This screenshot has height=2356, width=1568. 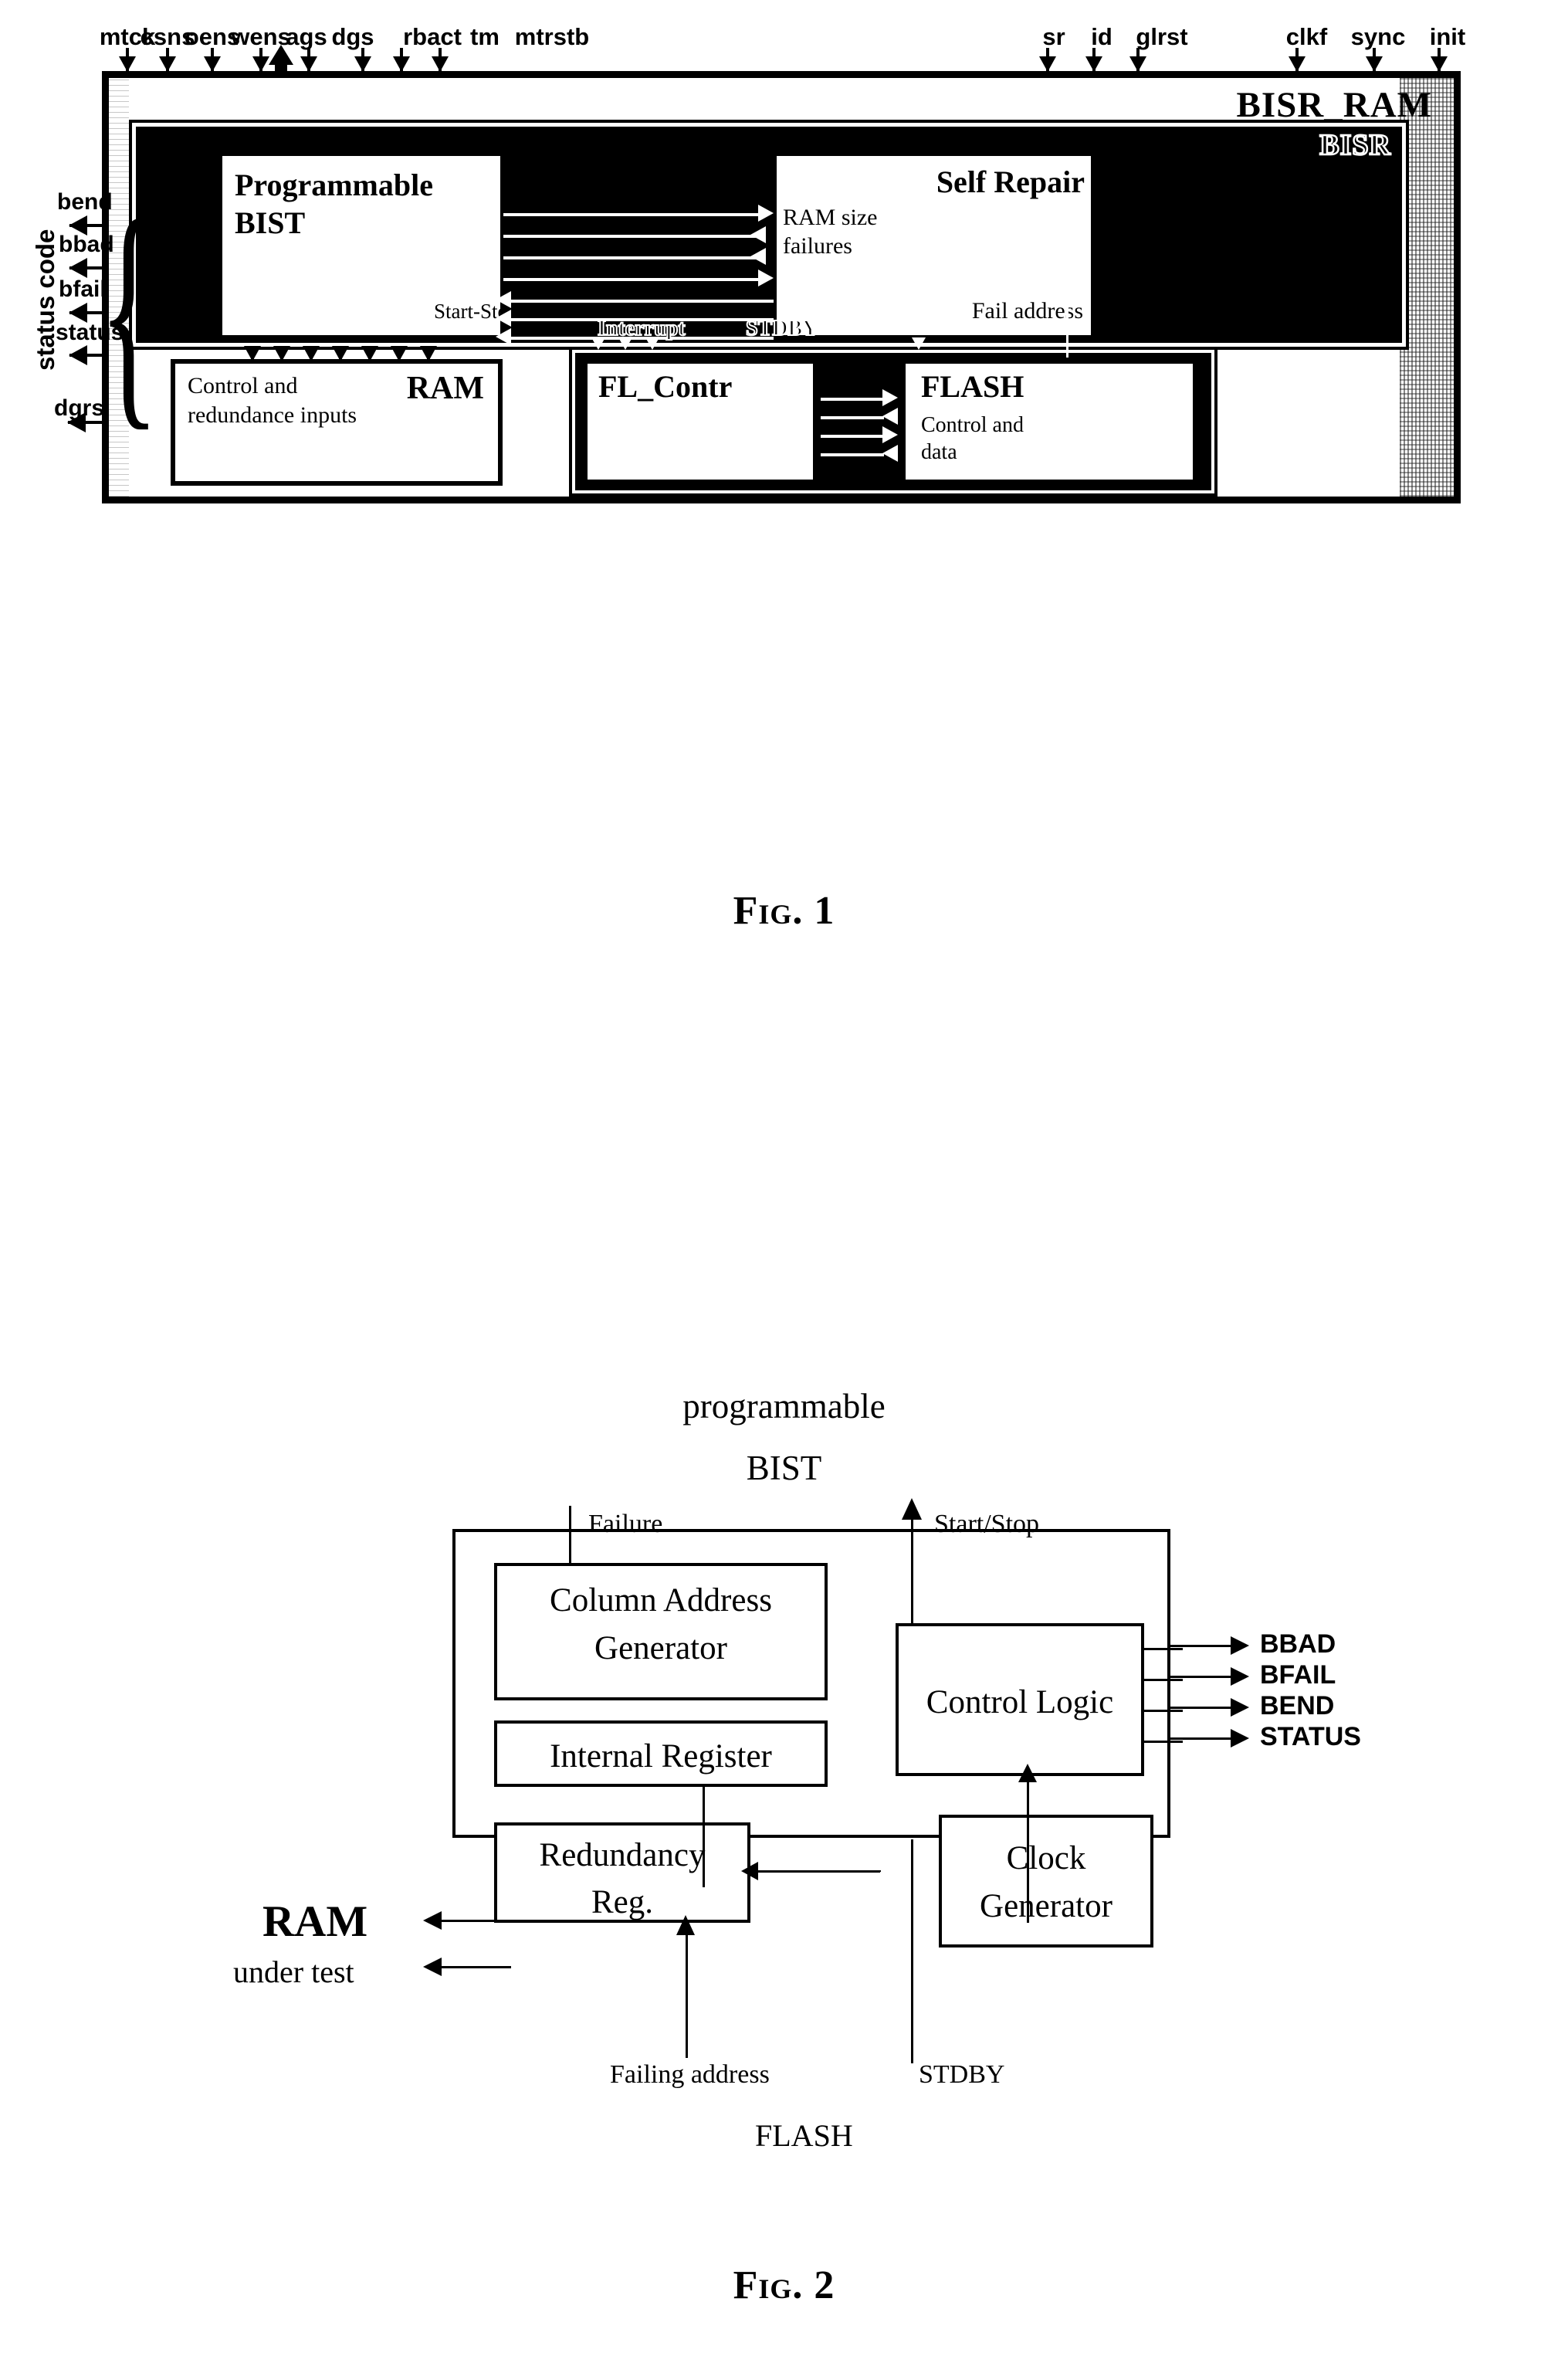 I want to click on redundancy-feed-arrowhead, so click(x=749, y=1871).